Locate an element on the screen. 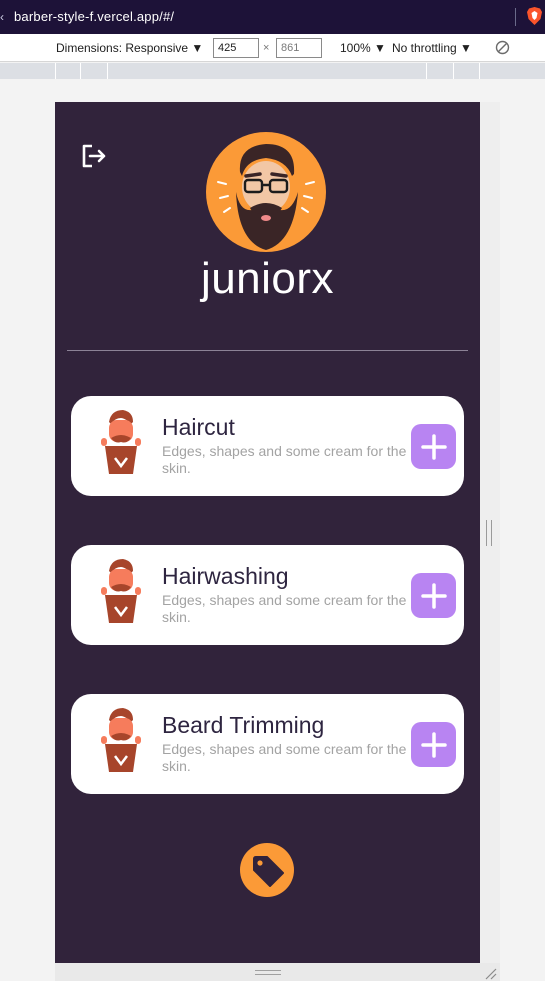 The height and width of the screenshot is (981, 545). profile-avatar is located at coordinates (266, 192).